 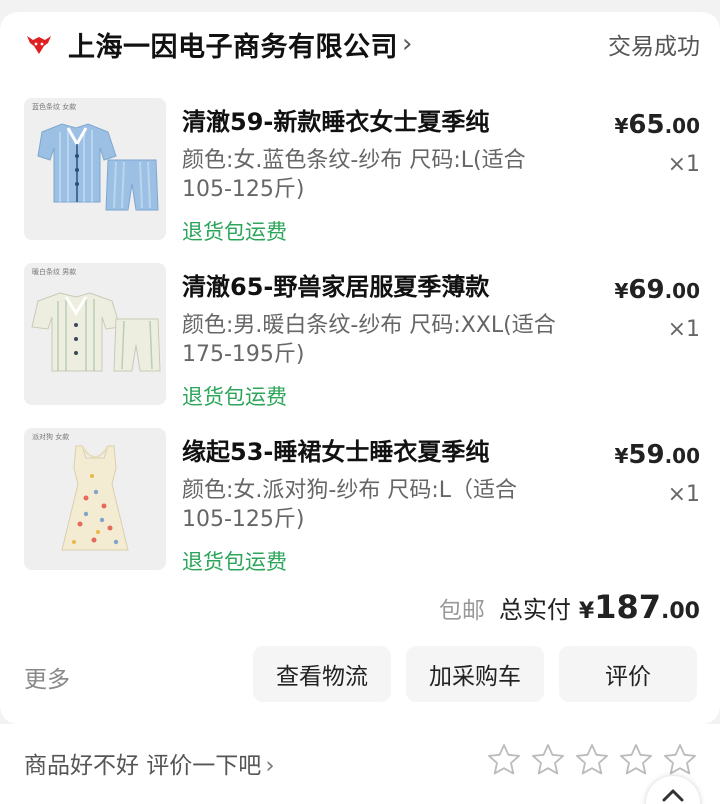 What do you see at coordinates (322, 674) in the screenshot?
I see `view-logistics-button: 查看物流` at bounding box center [322, 674].